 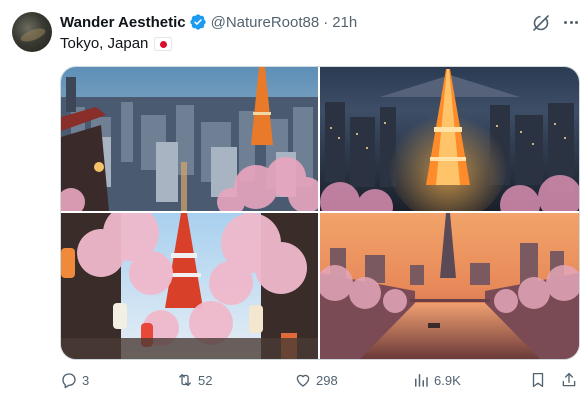 I want to click on repost-count: 52, so click(x=205, y=380).